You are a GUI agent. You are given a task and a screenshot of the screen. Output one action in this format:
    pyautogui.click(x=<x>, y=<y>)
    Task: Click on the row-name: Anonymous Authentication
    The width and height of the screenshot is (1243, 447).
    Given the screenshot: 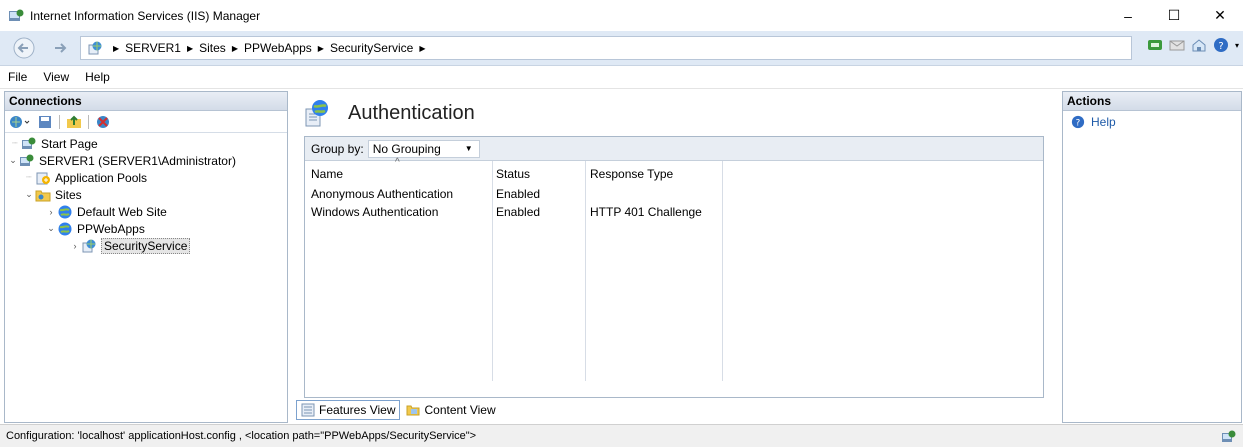 What is the action you would take?
    pyautogui.click(x=382, y=194)
    